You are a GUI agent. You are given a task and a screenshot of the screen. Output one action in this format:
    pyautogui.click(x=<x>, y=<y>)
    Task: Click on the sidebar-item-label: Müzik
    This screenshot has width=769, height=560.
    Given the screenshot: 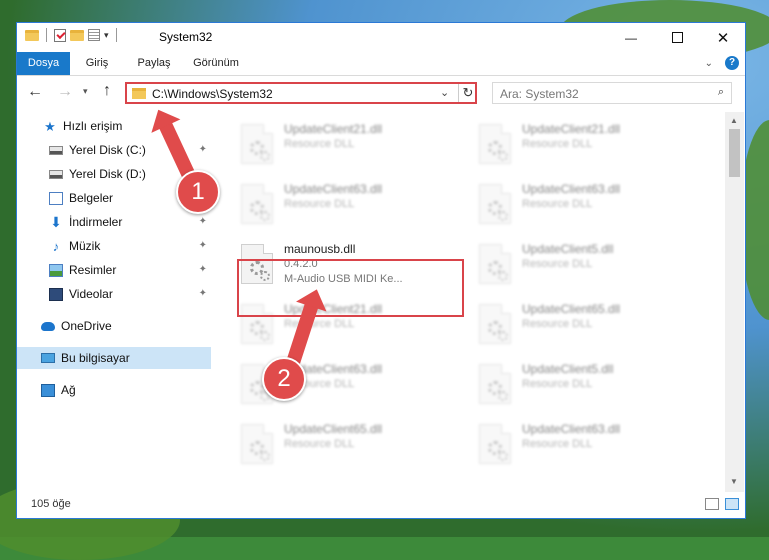 What is the action you would take?
    pyautogui.click(x=85, y=246)
    